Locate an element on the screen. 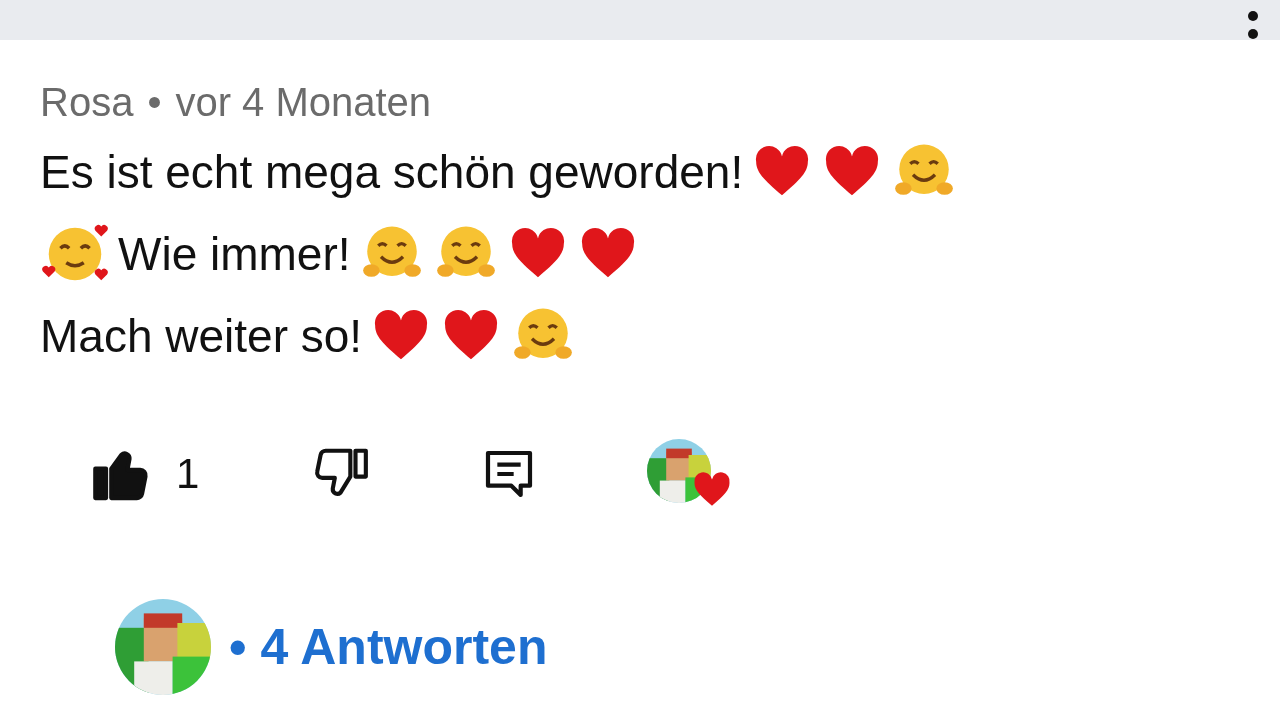 Image resolution: width=1280 pixels, height=720 pixels. like-button: 1 is located at coordinates (145, 474).